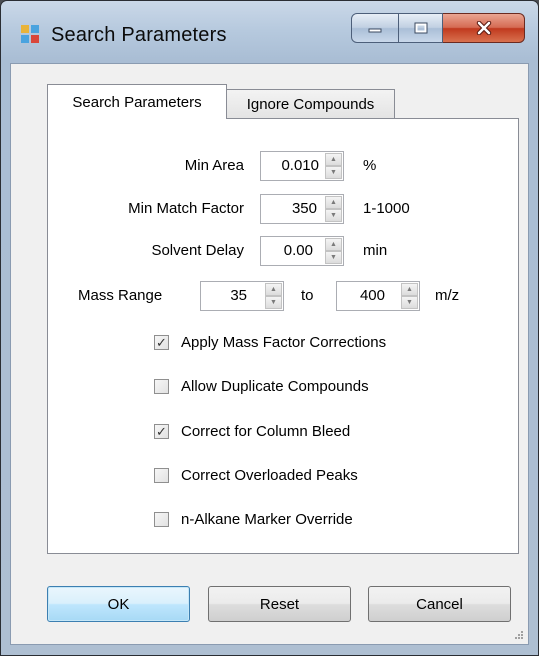  Describe the element at coordinates (307, 295) in the screenshot. I see `mass-range-to-label: to` at that location.